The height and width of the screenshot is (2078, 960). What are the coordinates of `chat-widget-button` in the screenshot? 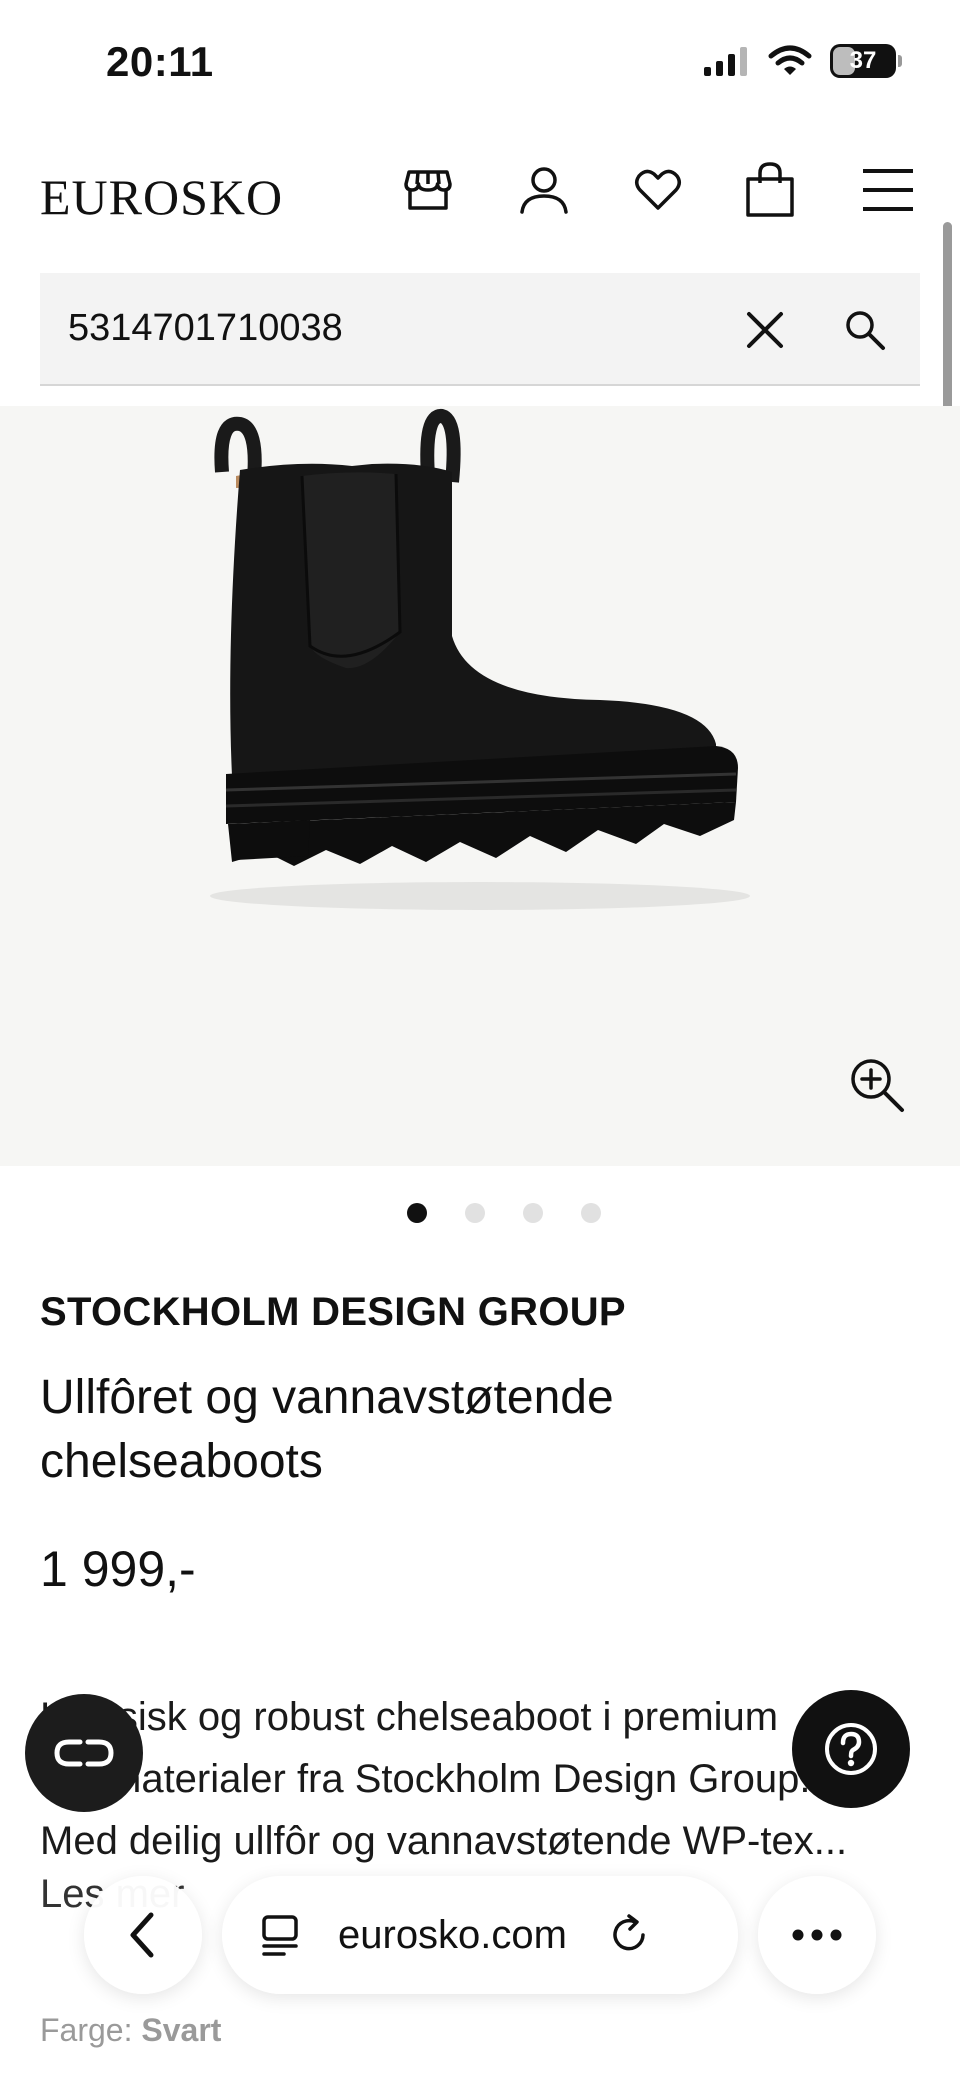 It's located at (84, 1753).